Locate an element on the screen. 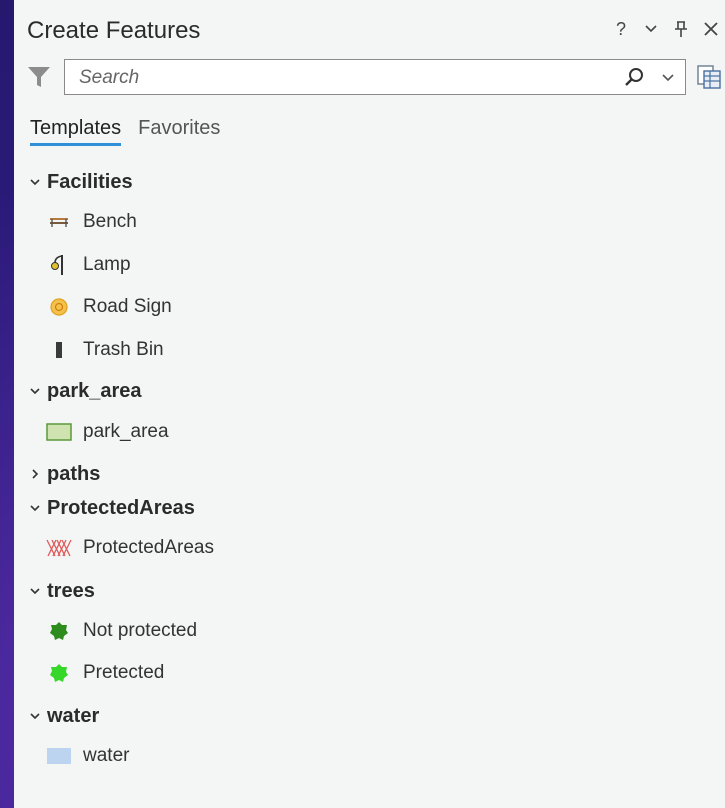 The height and width of the screenshot is (808, 725). template-label: Pretected is located at coordinates (124, 672).